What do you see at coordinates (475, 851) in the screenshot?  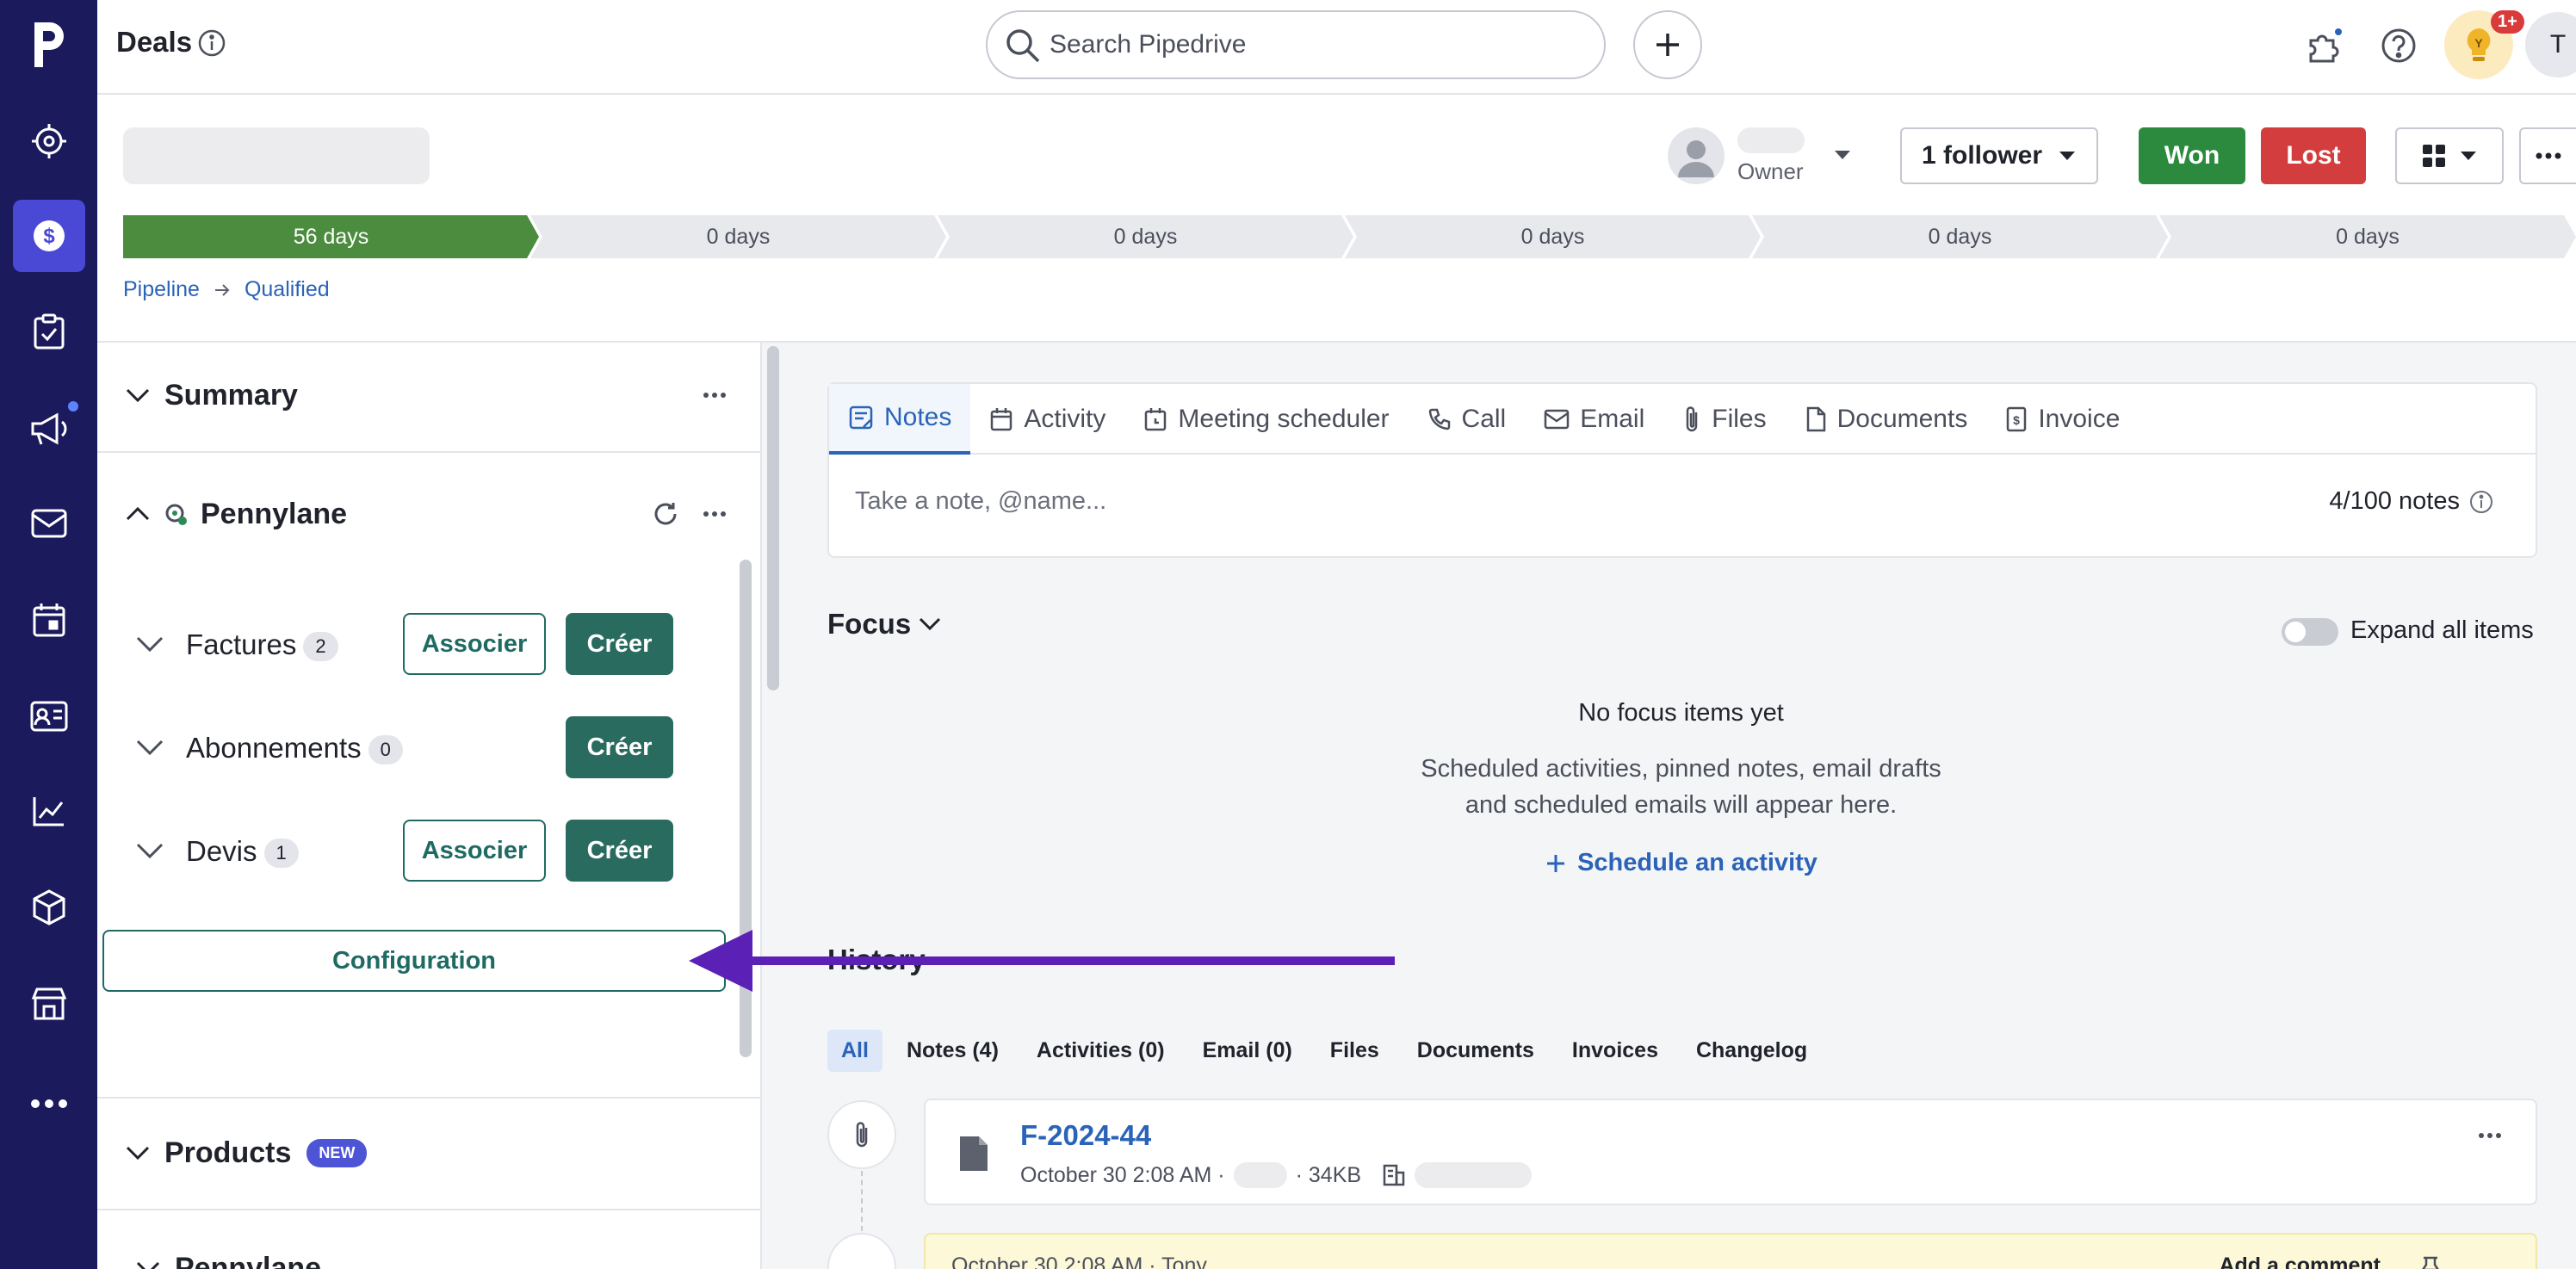 I see `devis-associer-button: Associer` at bounding box center [475, 851].